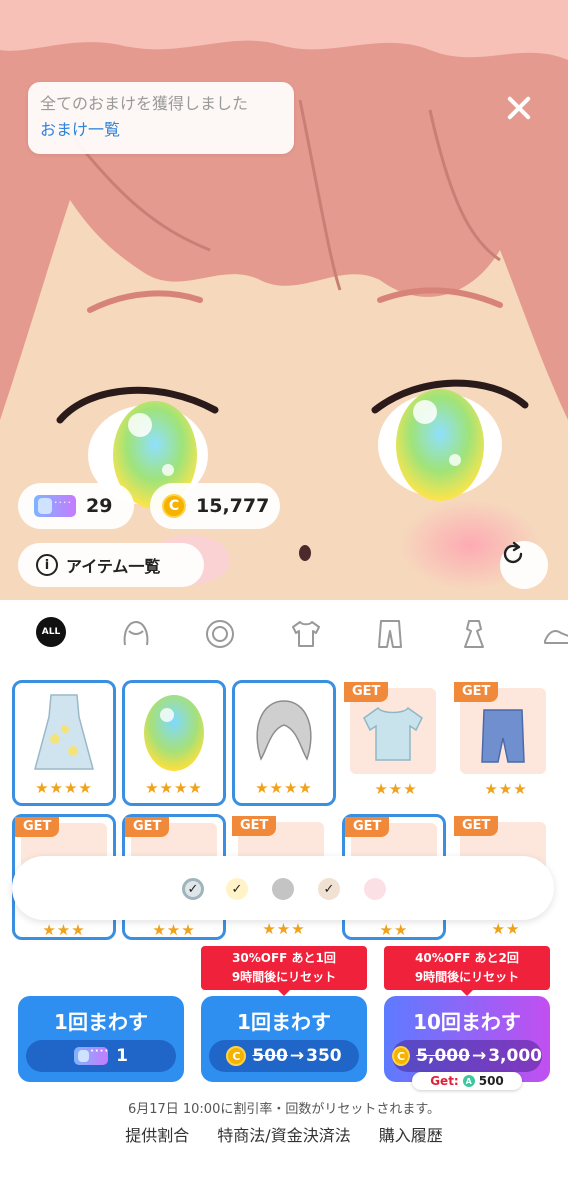 This screenshot has width=568, height=1199. I want to click on shirt-icon, so click(306, 634).